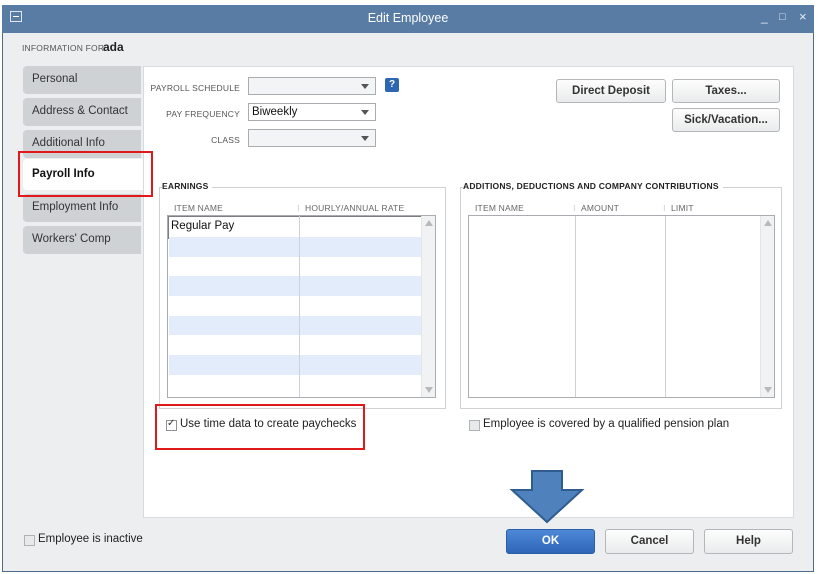  Describe the element at coordinates (611, 91) in the screenshot. I see `direct-deposit-button: Direct Deposit` at that location.